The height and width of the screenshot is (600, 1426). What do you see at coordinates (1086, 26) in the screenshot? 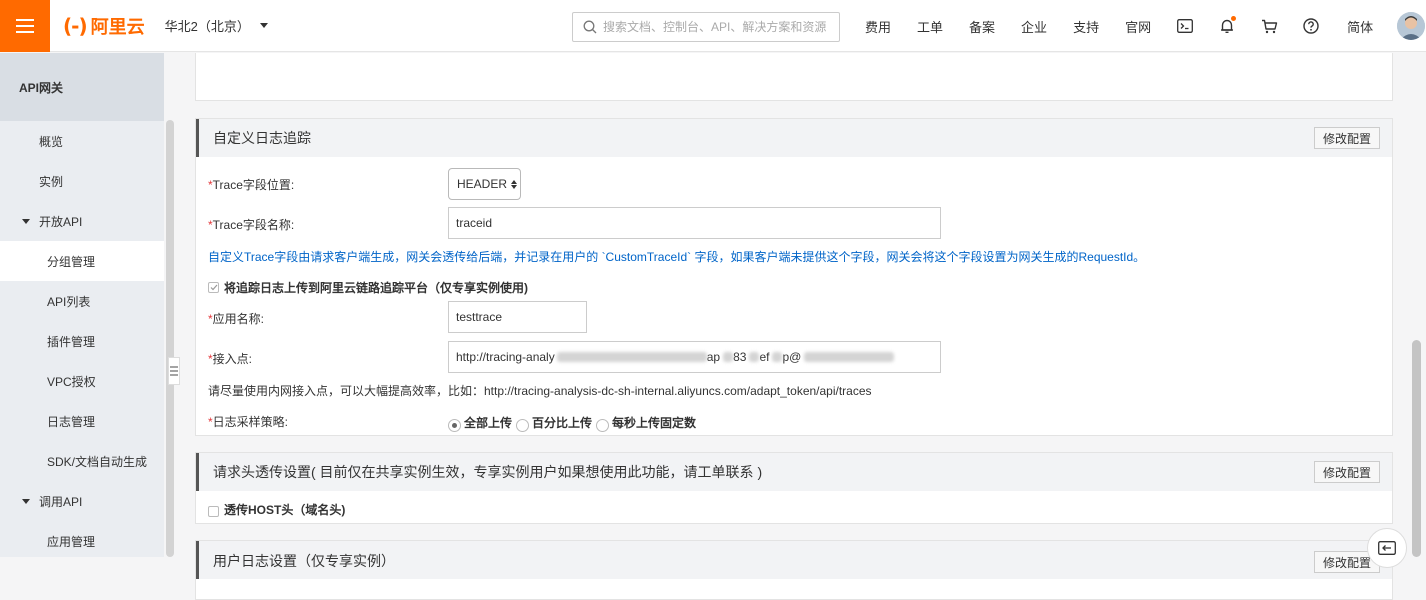
I see `nav-support: 支持` at bounding box center [1086, 26].